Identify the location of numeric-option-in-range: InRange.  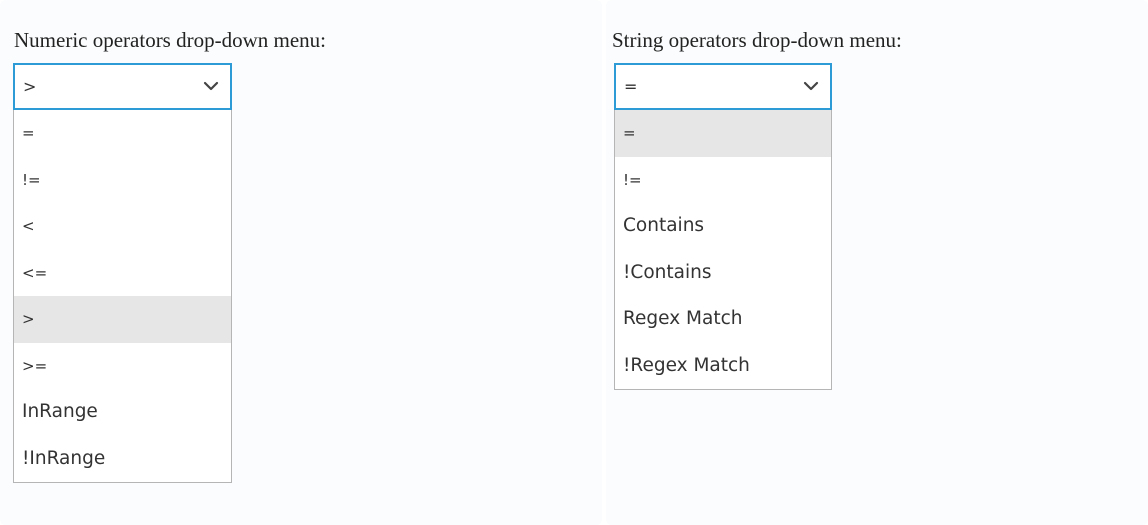
(122, 412).